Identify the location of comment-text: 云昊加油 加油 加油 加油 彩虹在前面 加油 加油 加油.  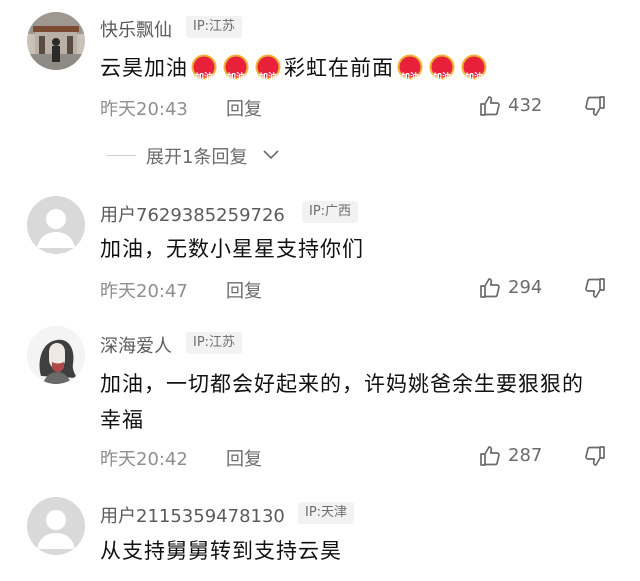
(360, 68).